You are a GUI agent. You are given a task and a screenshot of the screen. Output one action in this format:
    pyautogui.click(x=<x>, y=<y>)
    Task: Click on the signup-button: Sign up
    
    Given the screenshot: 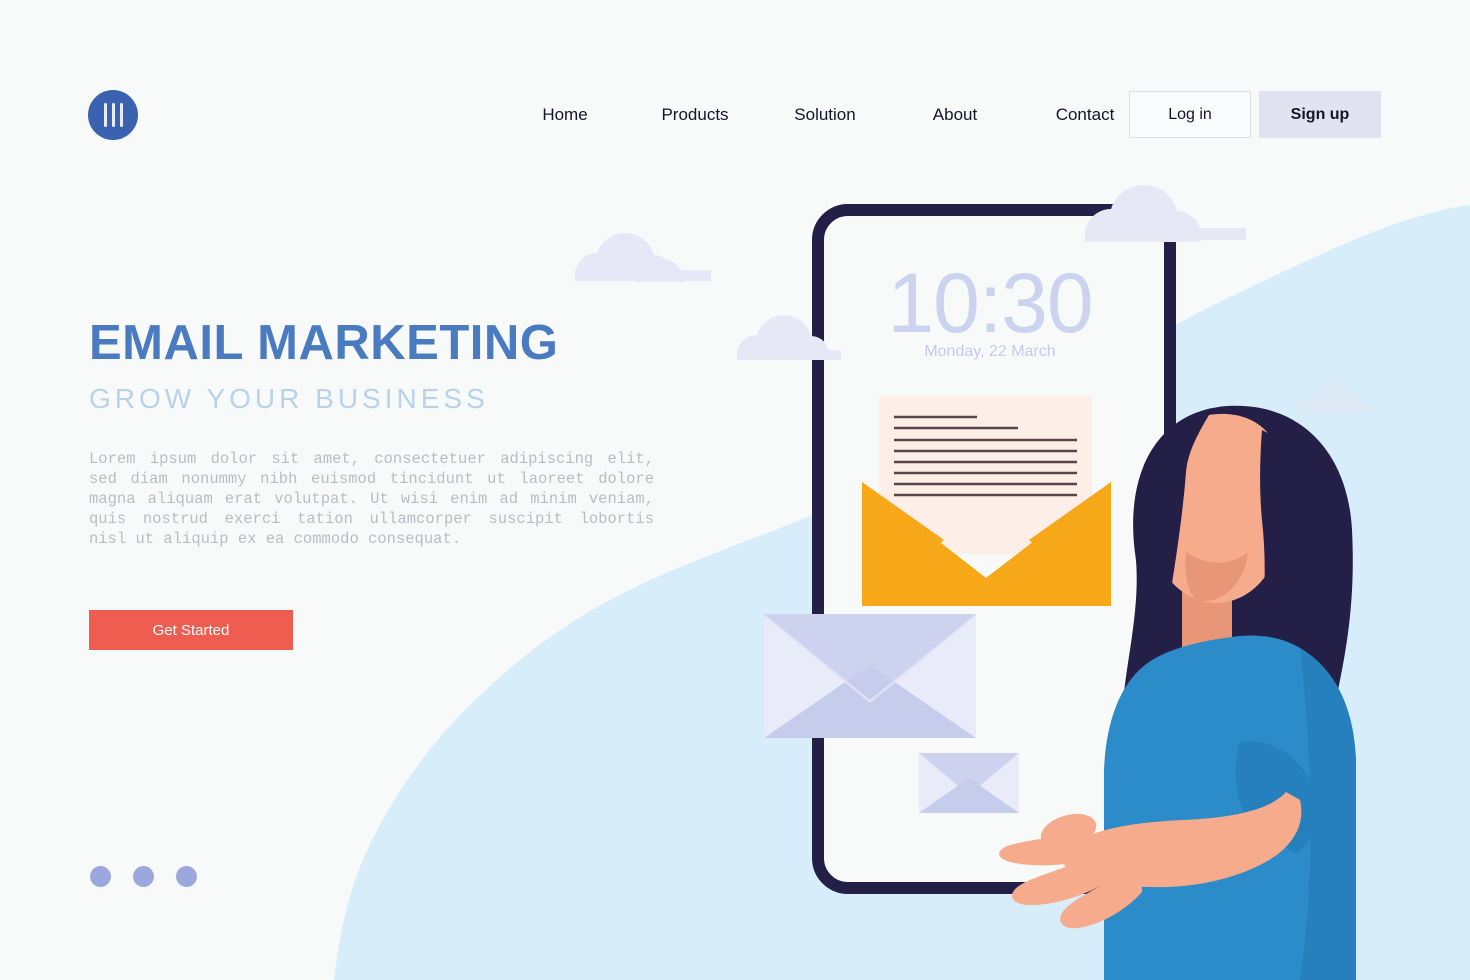 What is the action you would take?
    pyautogui.click(x=1320, y=114)
    